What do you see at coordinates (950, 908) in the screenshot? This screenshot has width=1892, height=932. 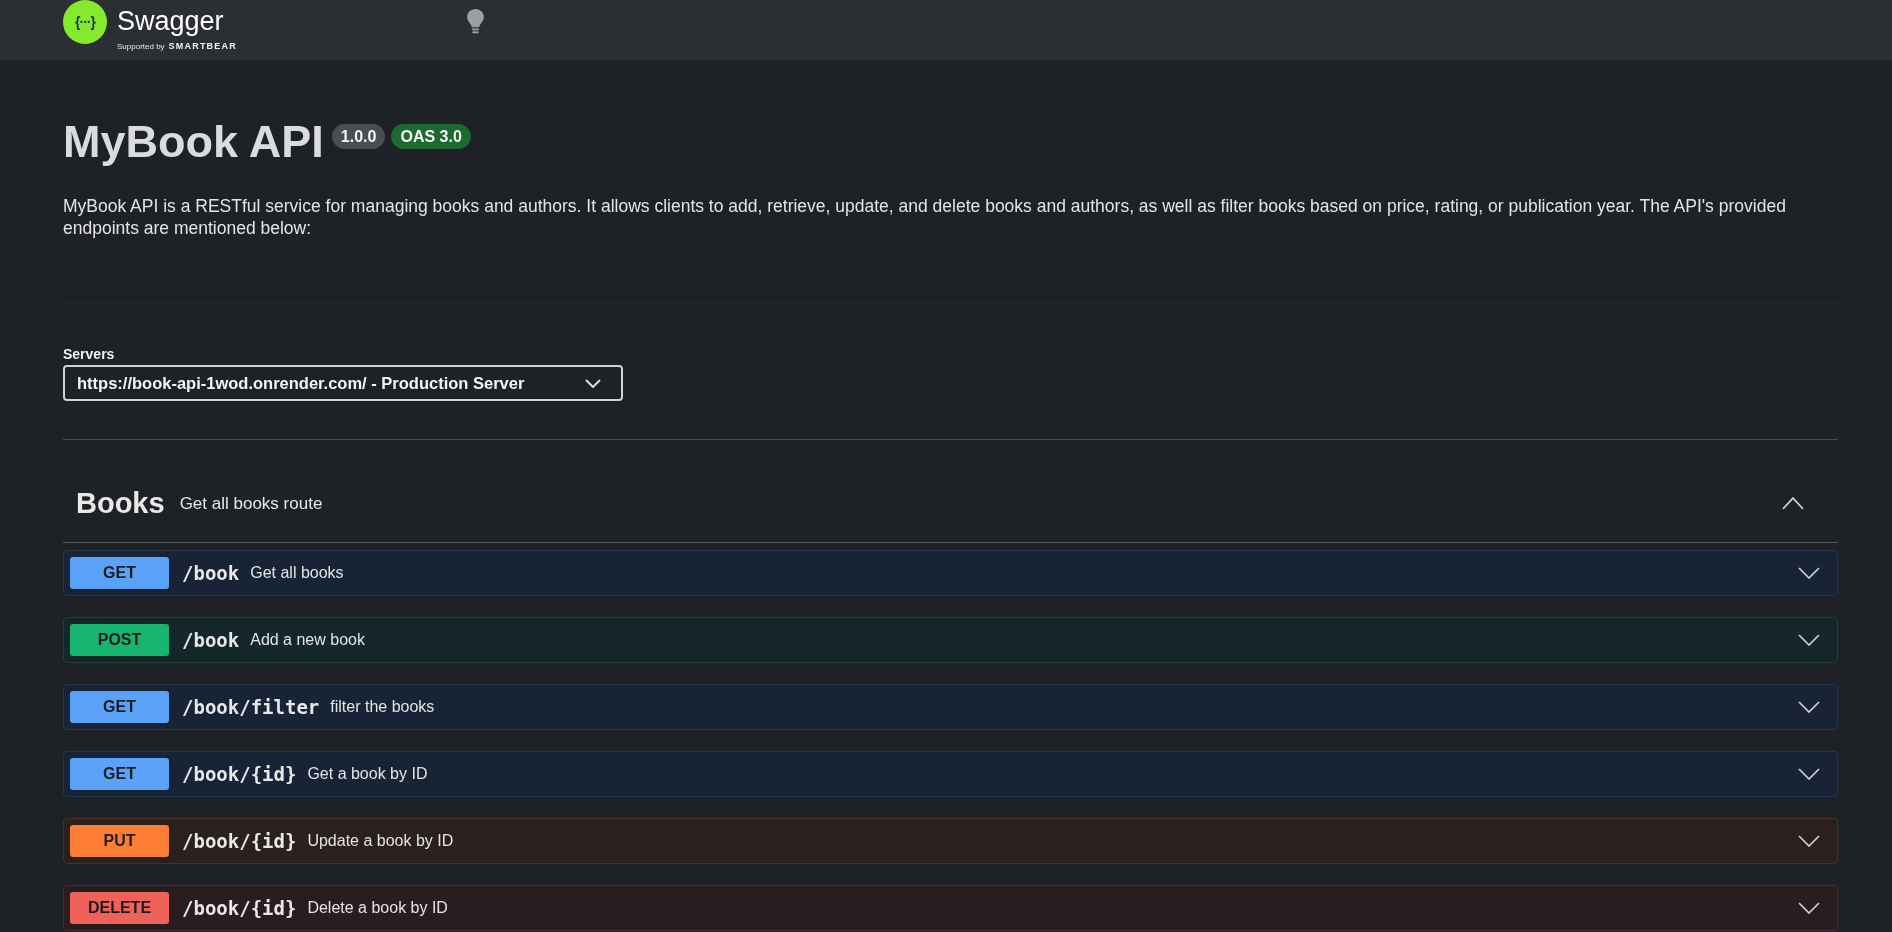 I see `operation-row: DELETE /book/{id} Delete a book by ID` at bounding box center [950, 908].